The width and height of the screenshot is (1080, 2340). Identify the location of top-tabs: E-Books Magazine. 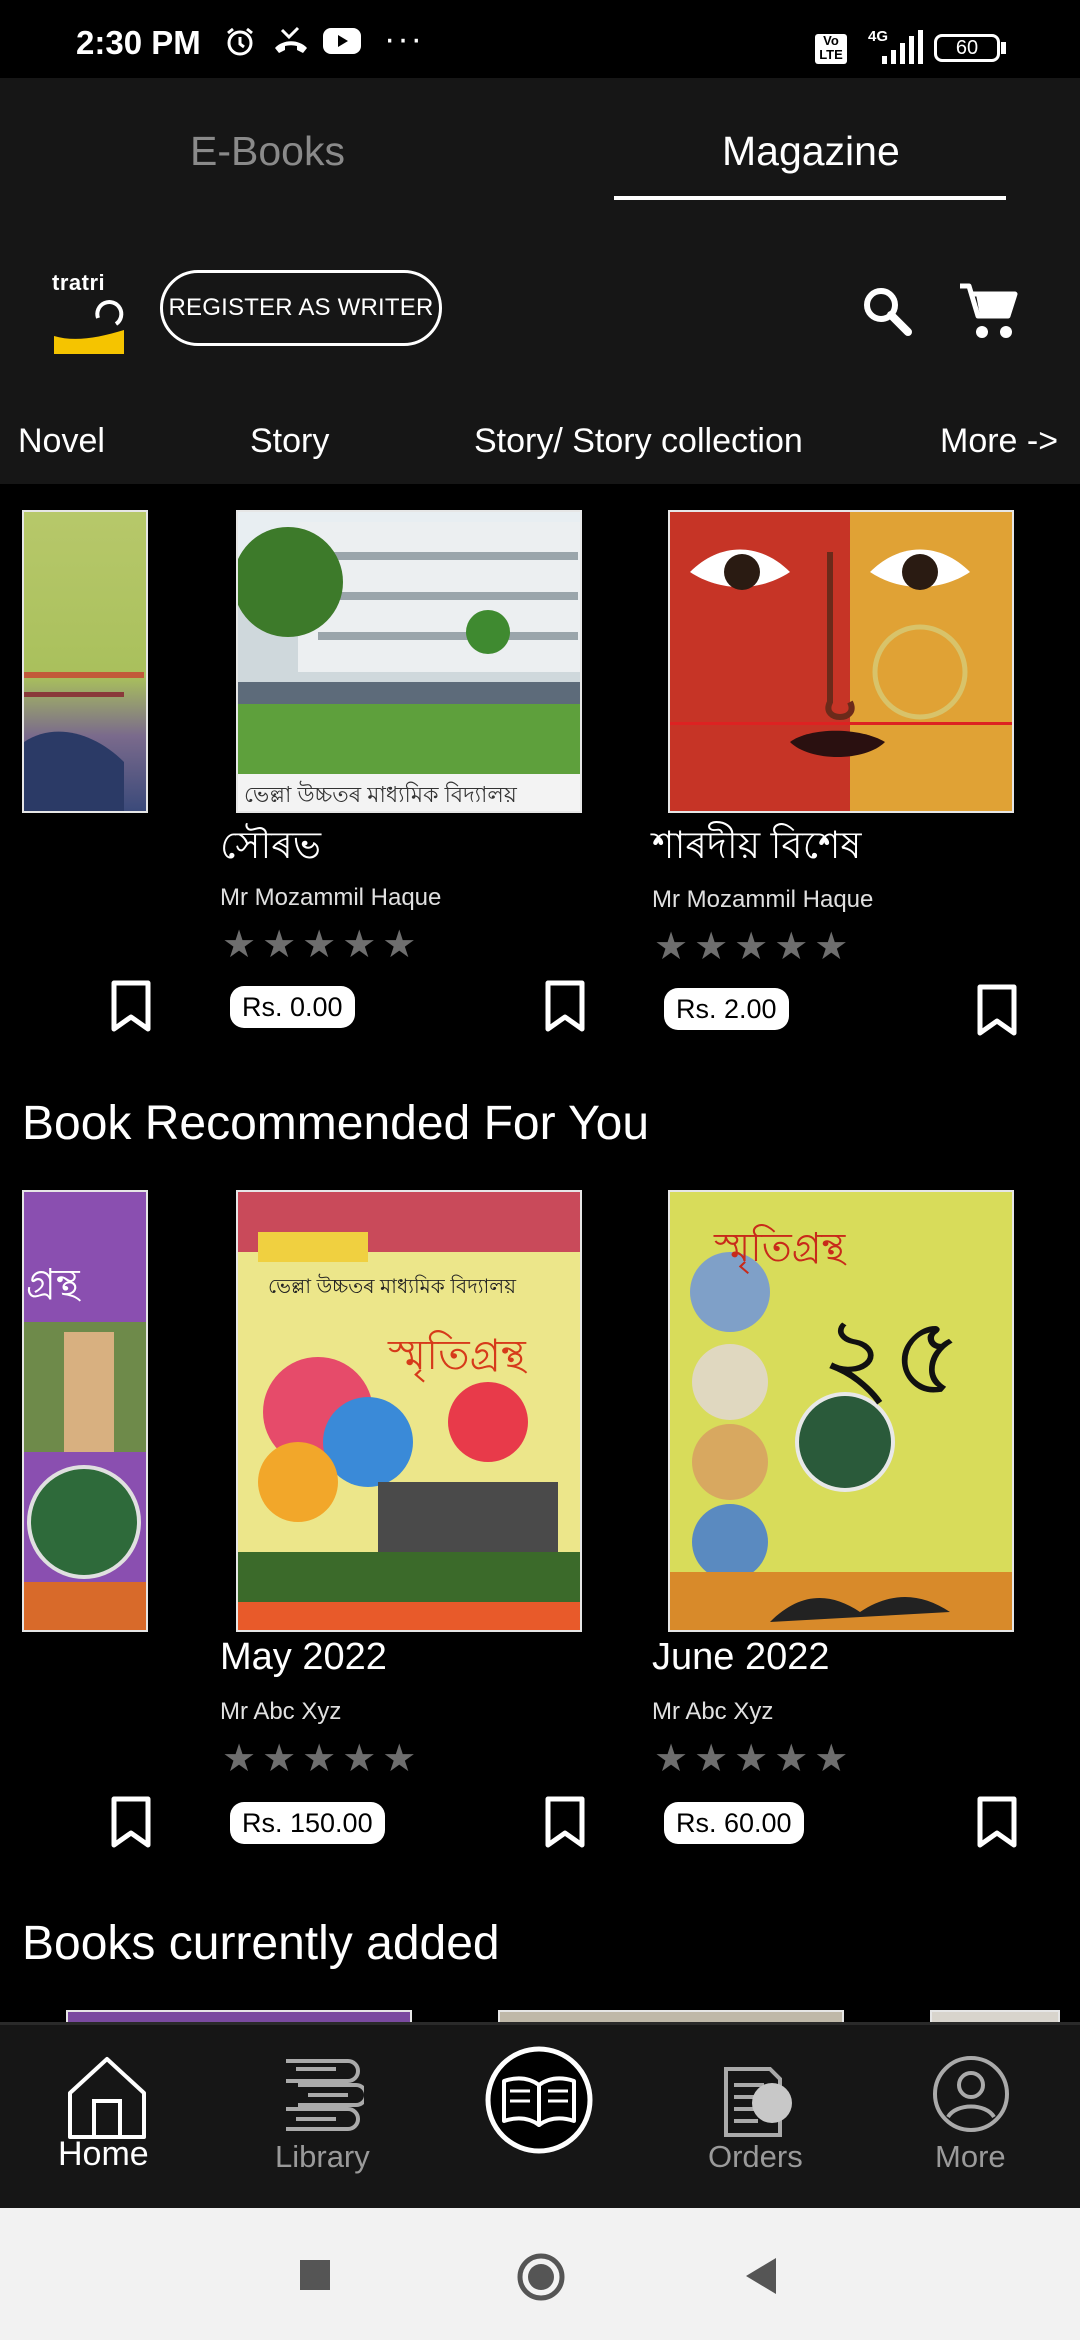
(540, 153).